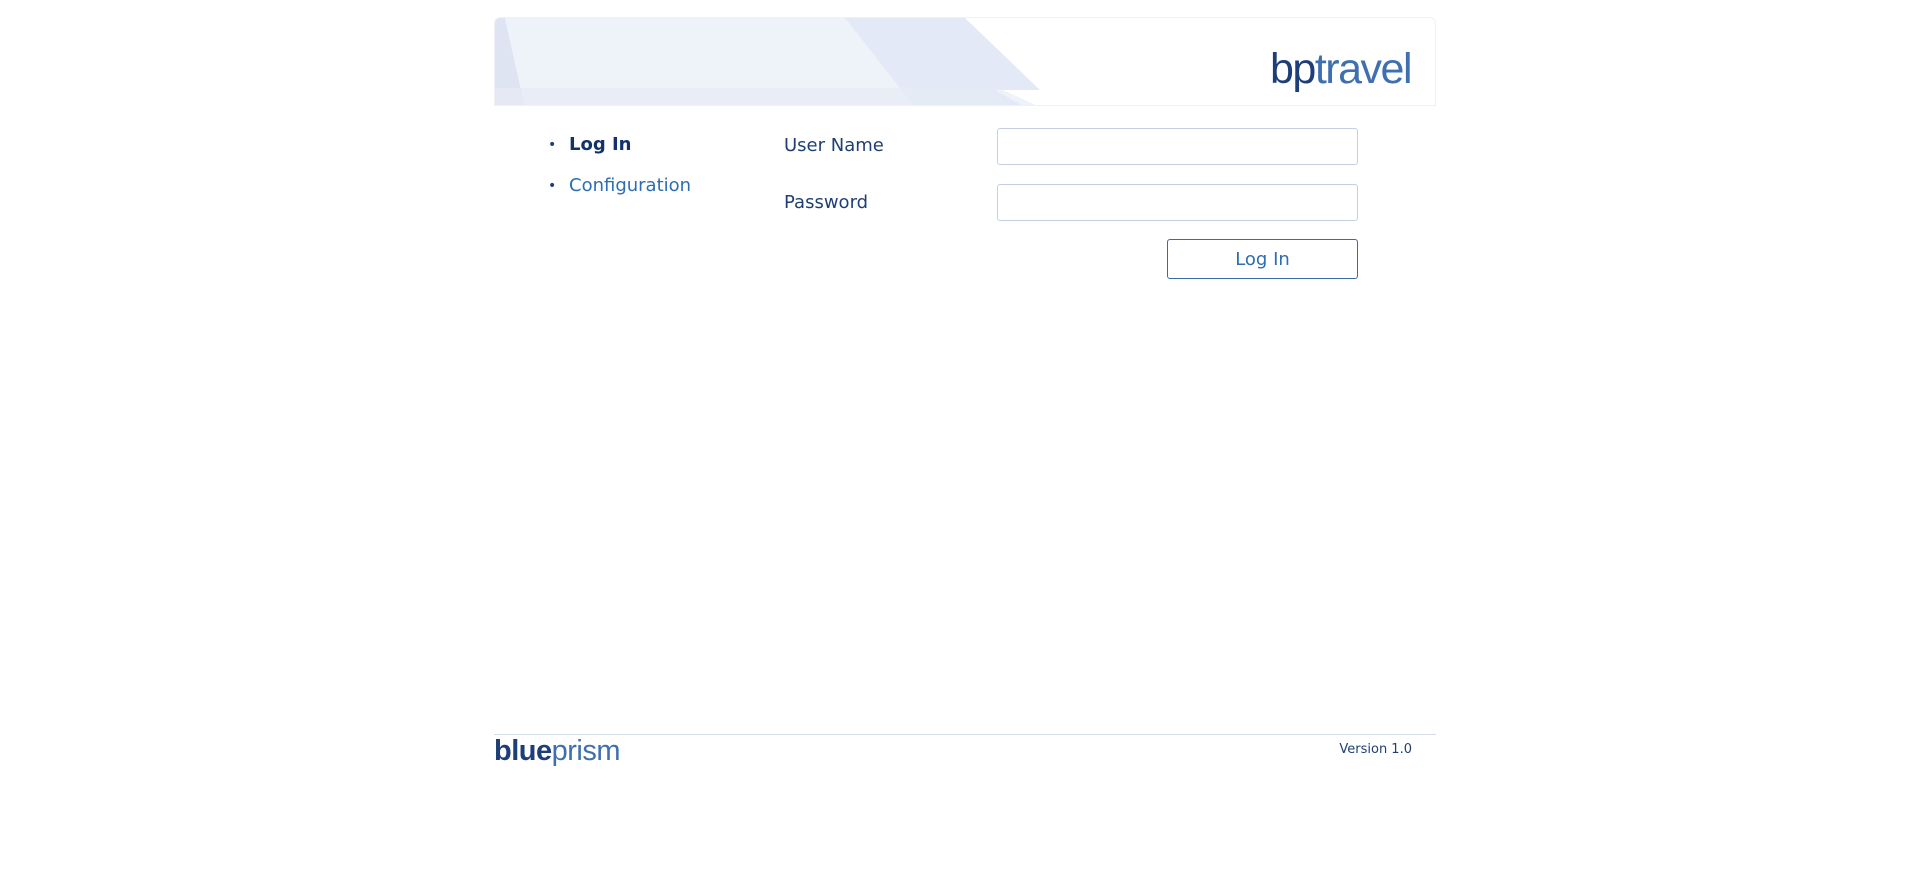 Image resolution: width=1920 pixels, height=888 pixels. I want to click on nav-item-label: Log In, so click(600, 144).